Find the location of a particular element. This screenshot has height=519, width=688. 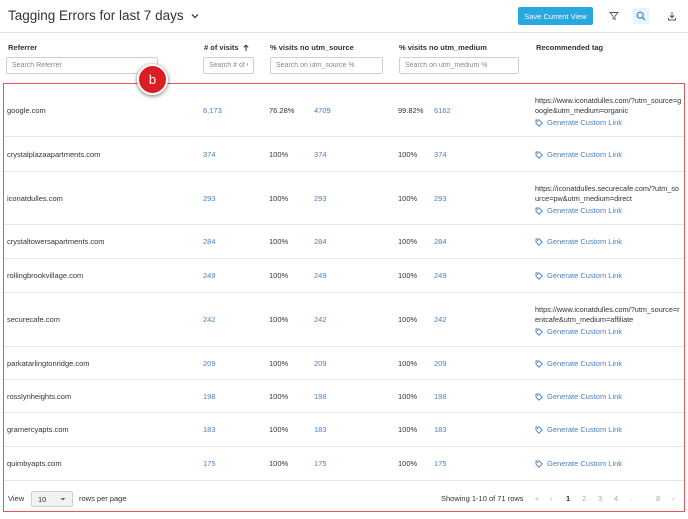

referrer-cell: securecafe.com is located at coordinates (33, 319).